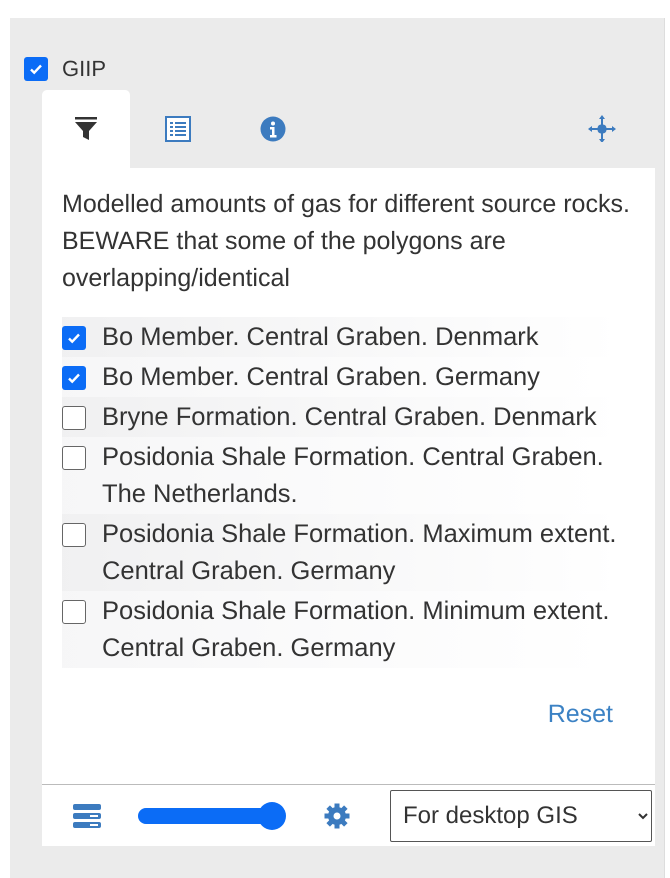 Image resolution: width=670 pixels, height=878 pixels. Describe the element at coordinates (521, 816) in the screenshot. I see `download-select: For desktop GIS` at that location.